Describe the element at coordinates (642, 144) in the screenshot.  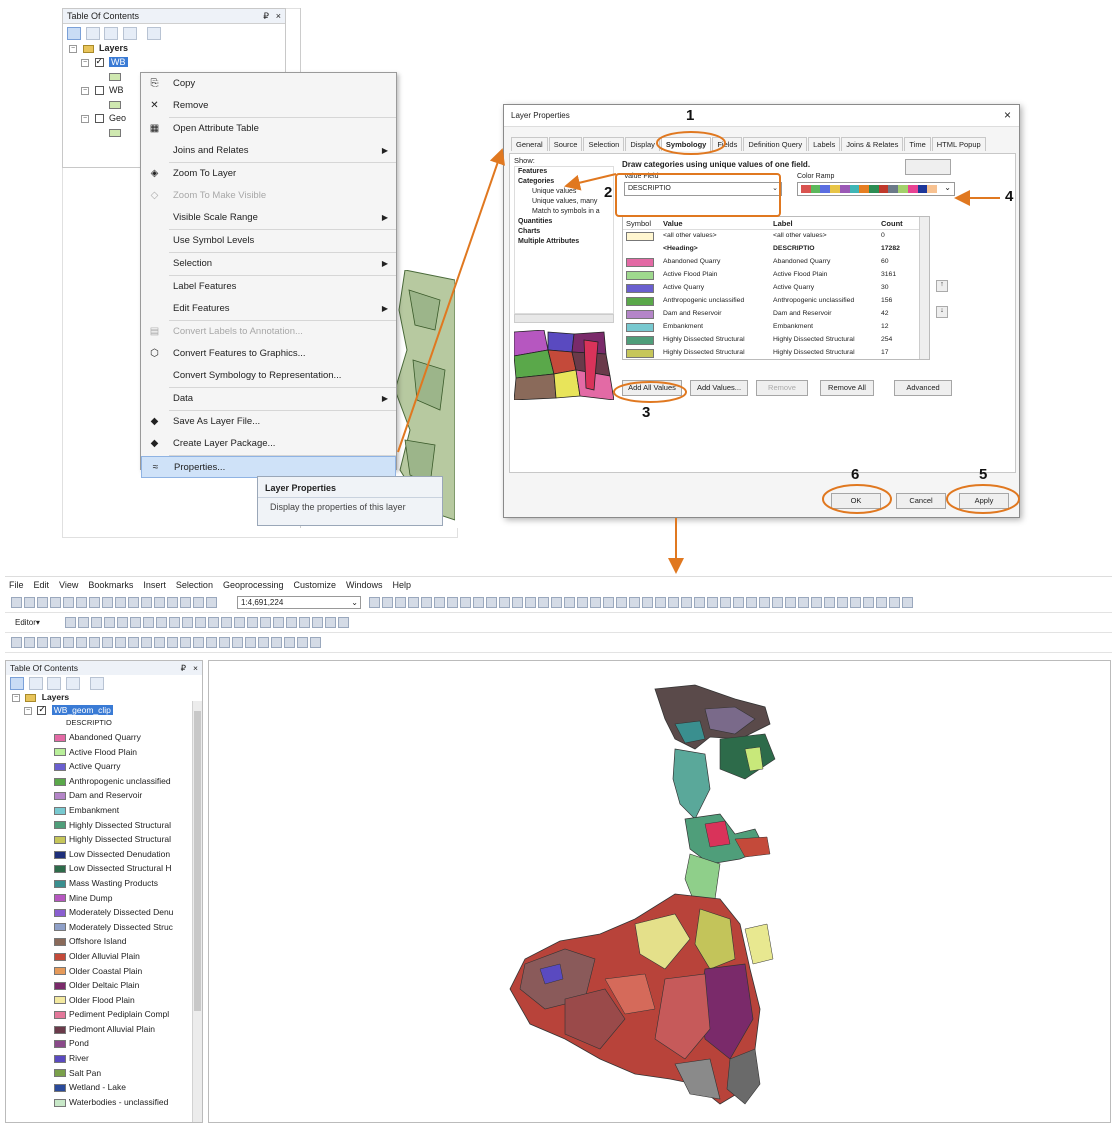
I see `tab-display: Display` at that location.